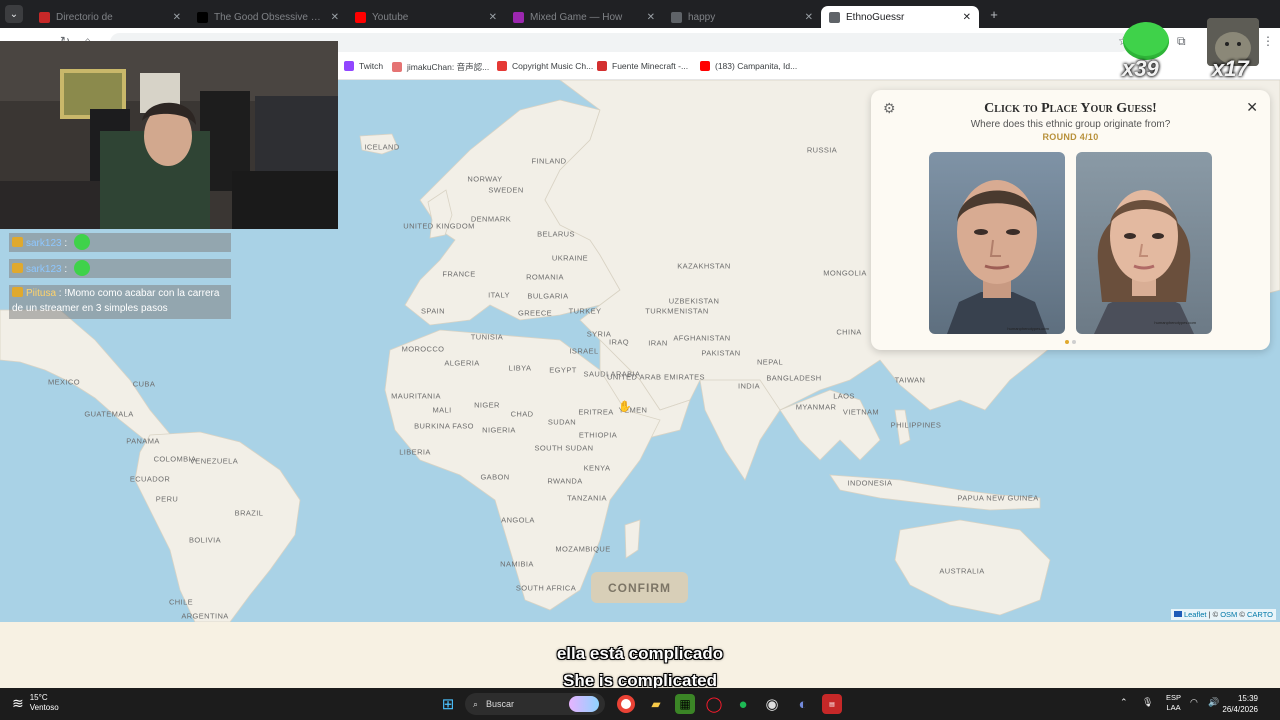 This screenshot has height=720, width=1280. What do you see at coordinates (714, 704) in the screenshot?
I see `opera-icon: ◯` at bounding box center [714, 704].